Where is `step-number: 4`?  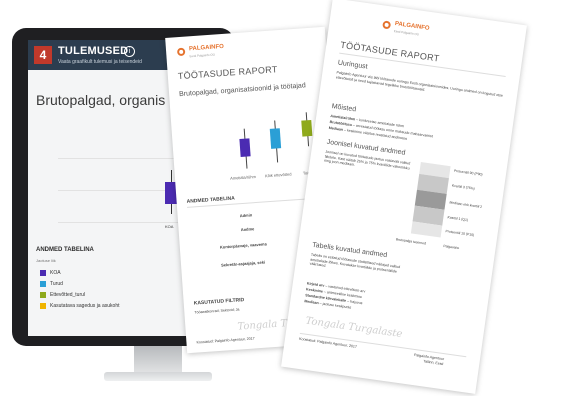
step-number: 4 is located at coordinates (43, 55).